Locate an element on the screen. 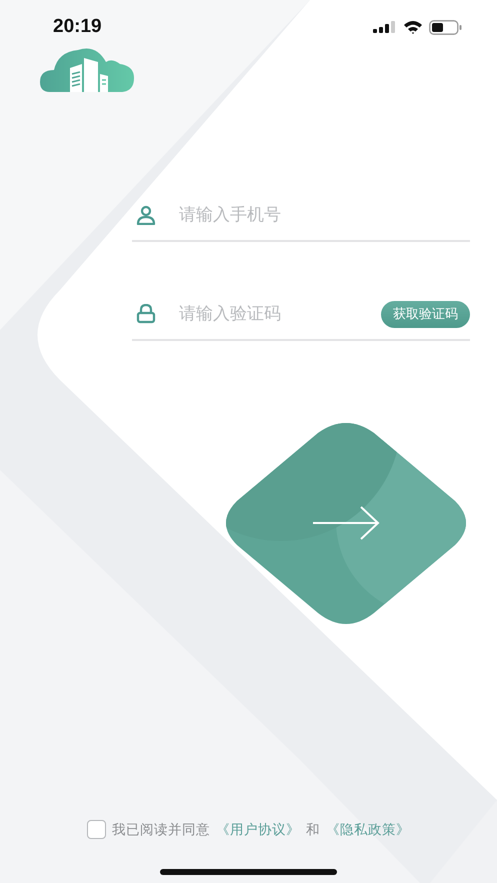 Image resolution: width=497 pixels, height=883 pixels. get-code-button: 获取验证码 is located at coordinates (425, 314).